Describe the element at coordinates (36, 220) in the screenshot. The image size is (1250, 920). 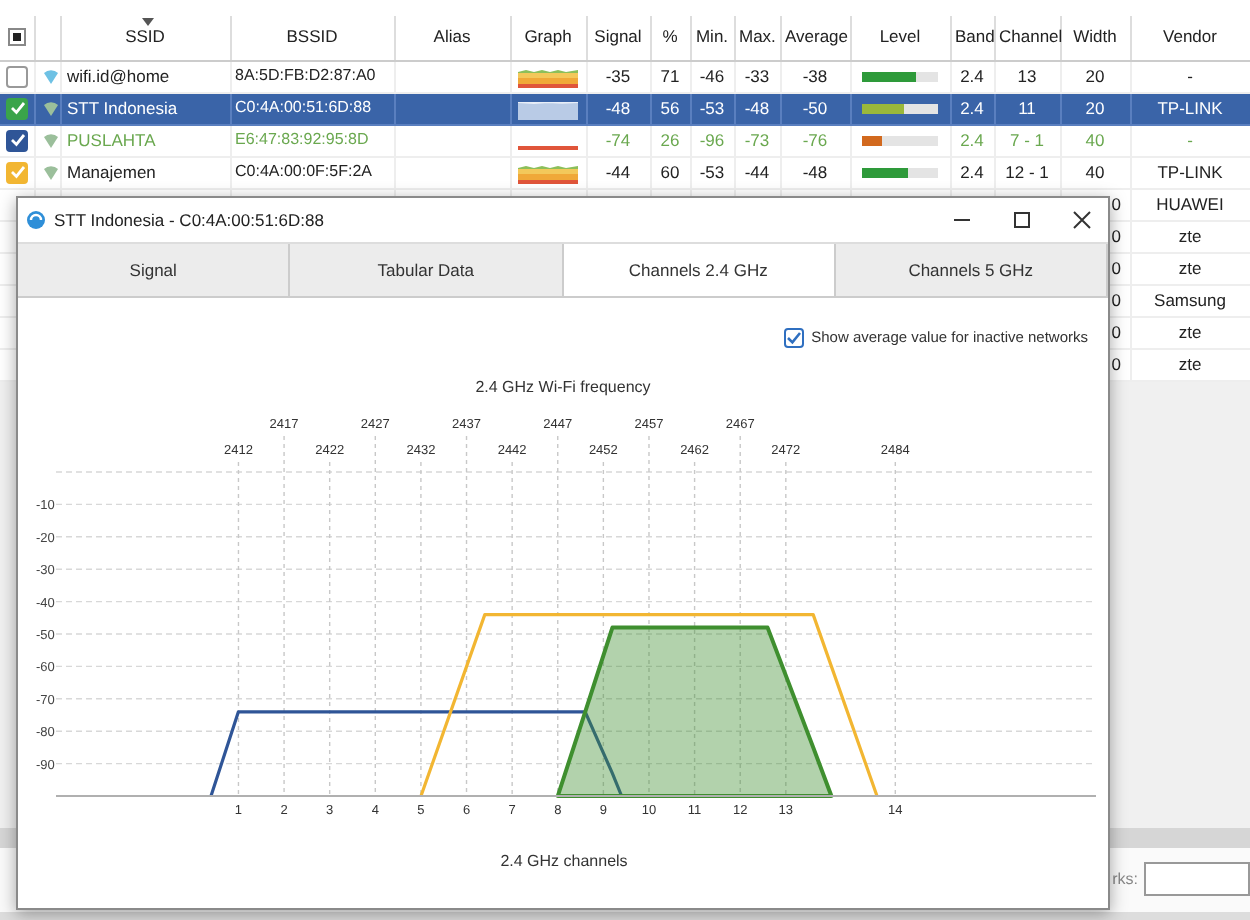
I see `app-icon` at that location.